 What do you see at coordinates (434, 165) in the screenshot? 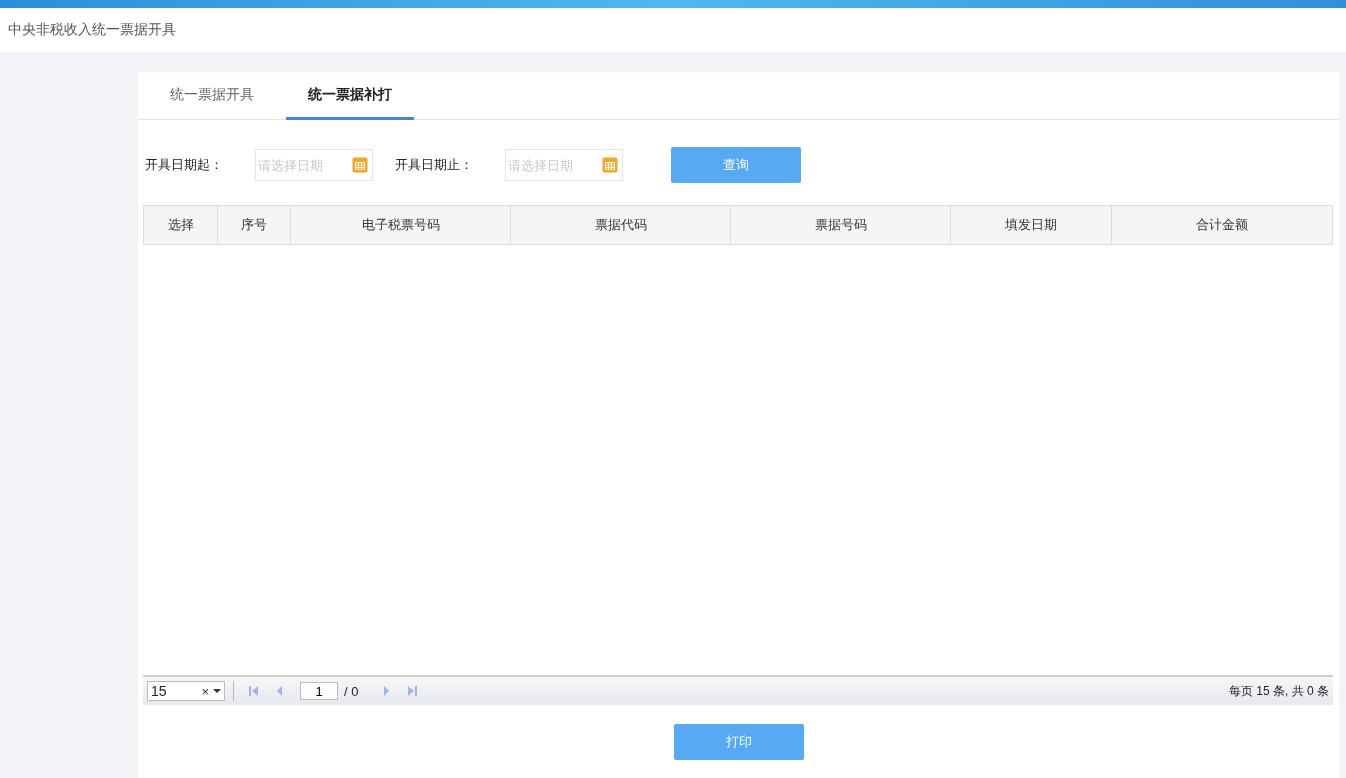
I see `date-label: 开具日期止：` at bounding box center [434, 165].